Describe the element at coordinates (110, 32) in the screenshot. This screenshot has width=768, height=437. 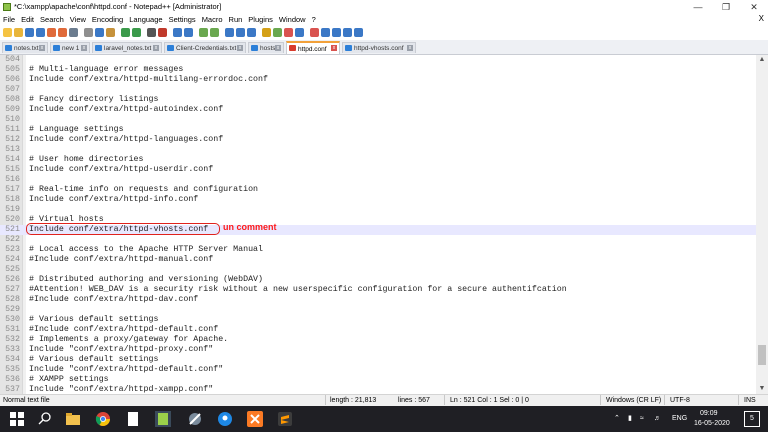
I see `paste-icon` at that location.